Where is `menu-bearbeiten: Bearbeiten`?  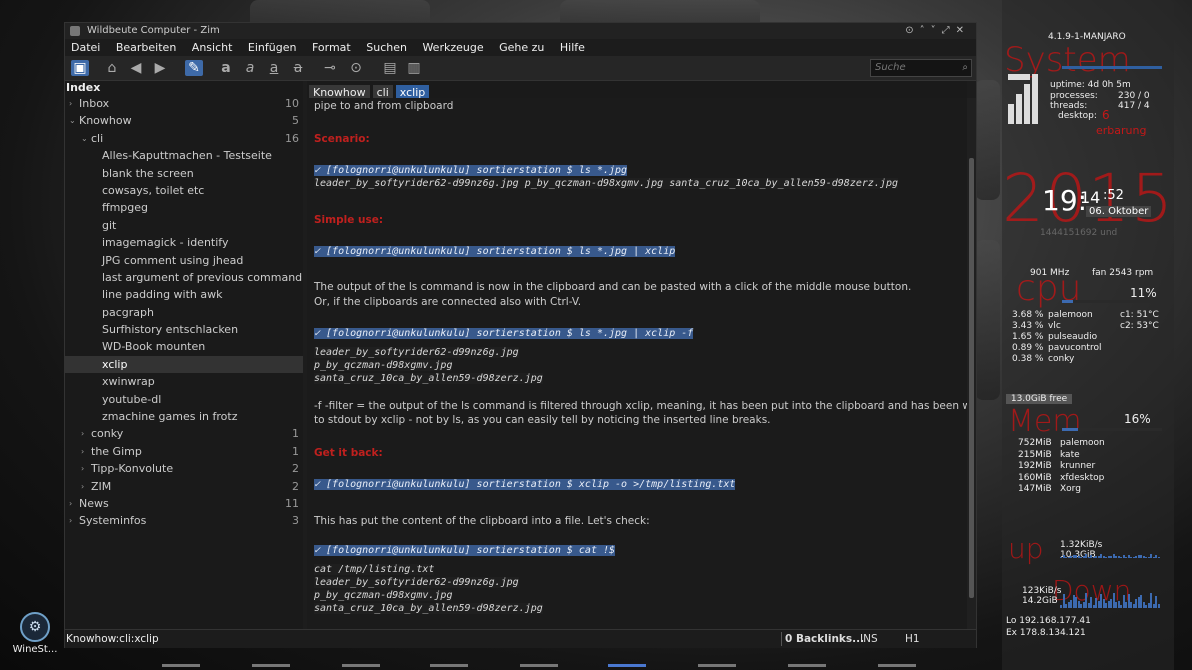 menu-bearbeiten: Bearbeiten is located at coordinates (146, 47).